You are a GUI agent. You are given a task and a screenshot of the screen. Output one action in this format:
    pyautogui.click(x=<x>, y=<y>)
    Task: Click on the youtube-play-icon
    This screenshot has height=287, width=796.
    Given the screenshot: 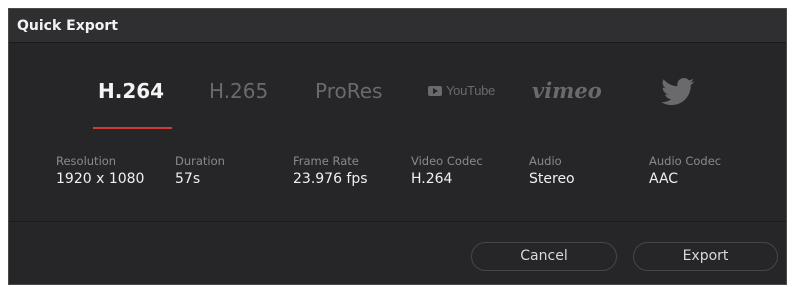 What is the action you would take?
    pyautogui.click(x=435, y=91)
    